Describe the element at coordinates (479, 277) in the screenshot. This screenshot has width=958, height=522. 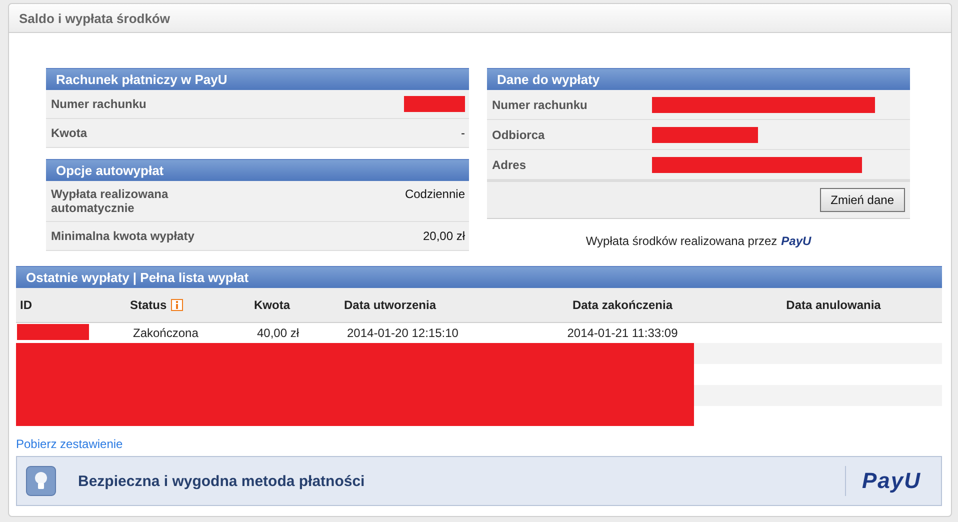
I see `section-header: Ostatnie wypłaty | Pełna lista wypłat` at that location.